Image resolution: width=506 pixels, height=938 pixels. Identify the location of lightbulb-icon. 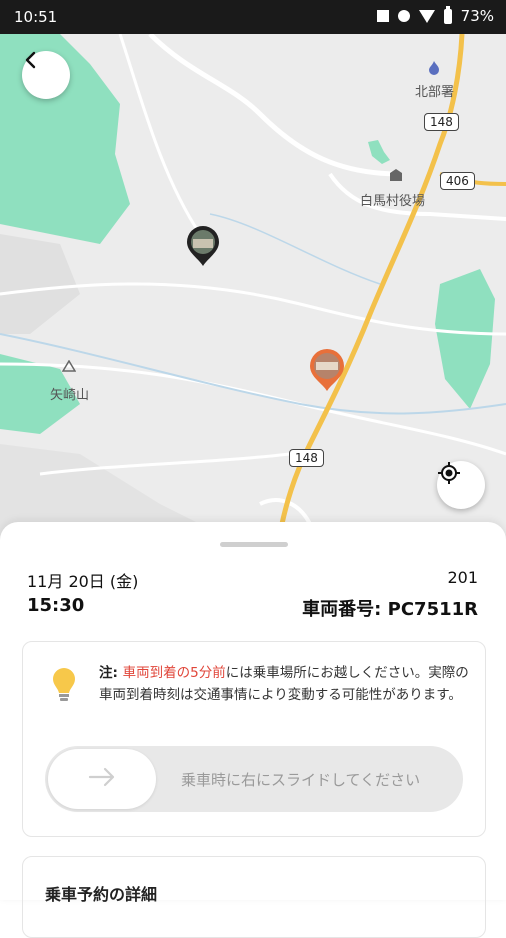
(64, 687).